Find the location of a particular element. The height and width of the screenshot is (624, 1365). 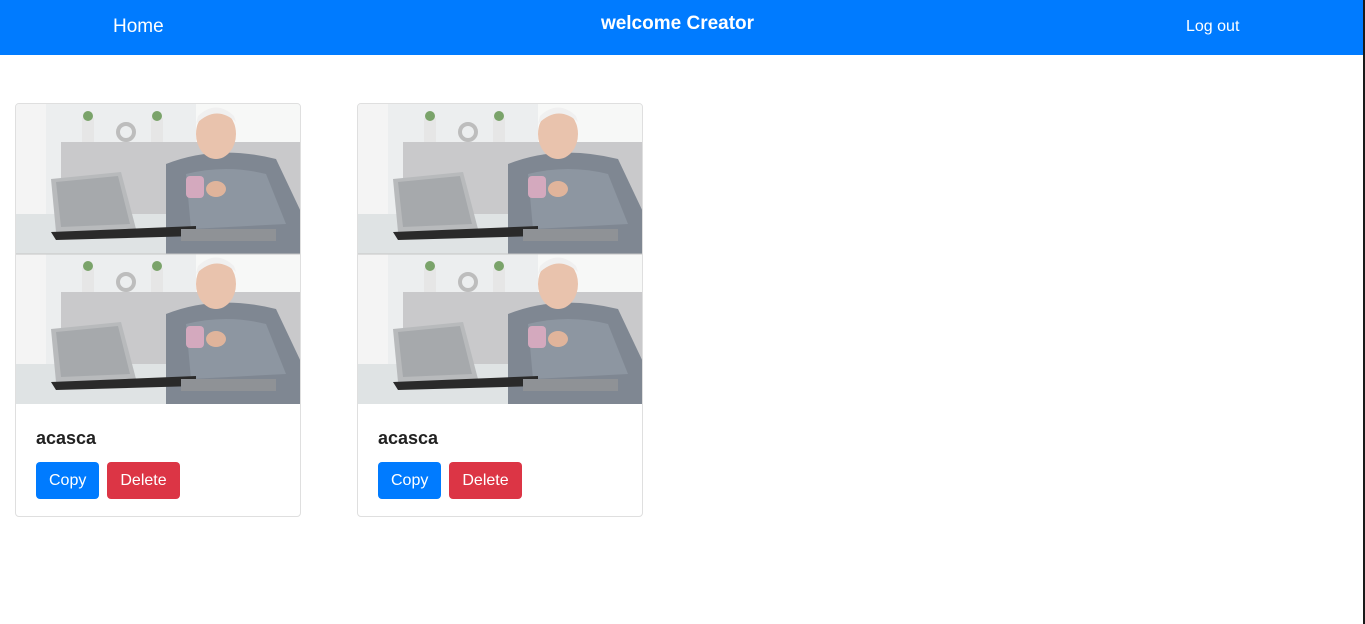

logout-link: Log out is located at coordinates (1212, 27).